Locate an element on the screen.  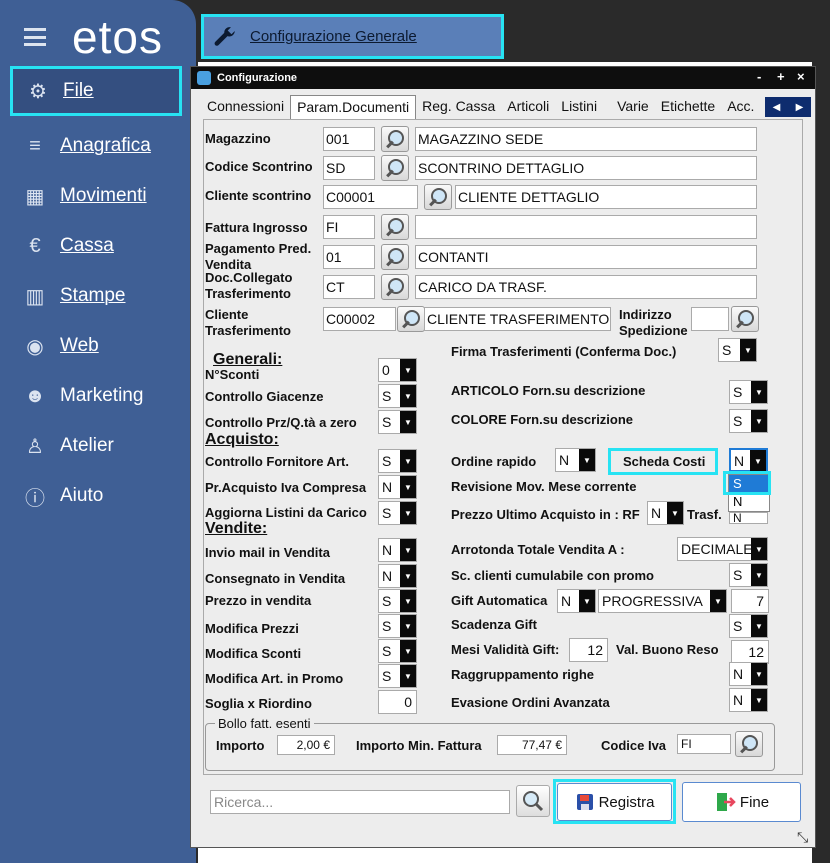
pagamento-code-input: 01 is located at coordinates (349, 257).